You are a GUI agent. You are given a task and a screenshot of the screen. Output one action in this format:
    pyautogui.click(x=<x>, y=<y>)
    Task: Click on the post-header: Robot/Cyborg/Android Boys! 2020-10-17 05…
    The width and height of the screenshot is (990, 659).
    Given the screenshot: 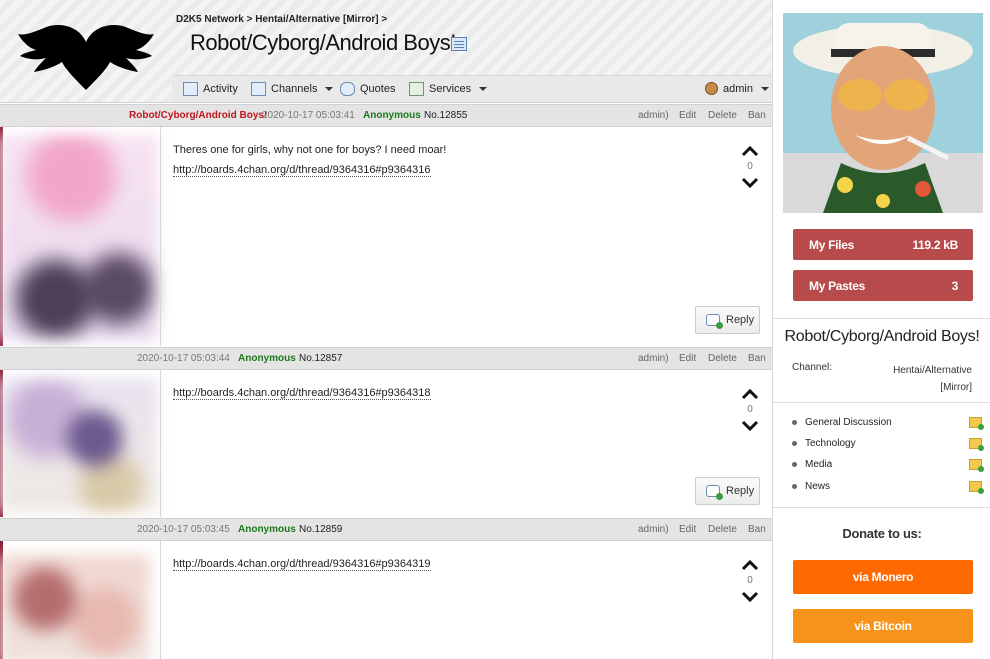 What is the action you would take?
    pyautogui.click(x=386, y=115)
    